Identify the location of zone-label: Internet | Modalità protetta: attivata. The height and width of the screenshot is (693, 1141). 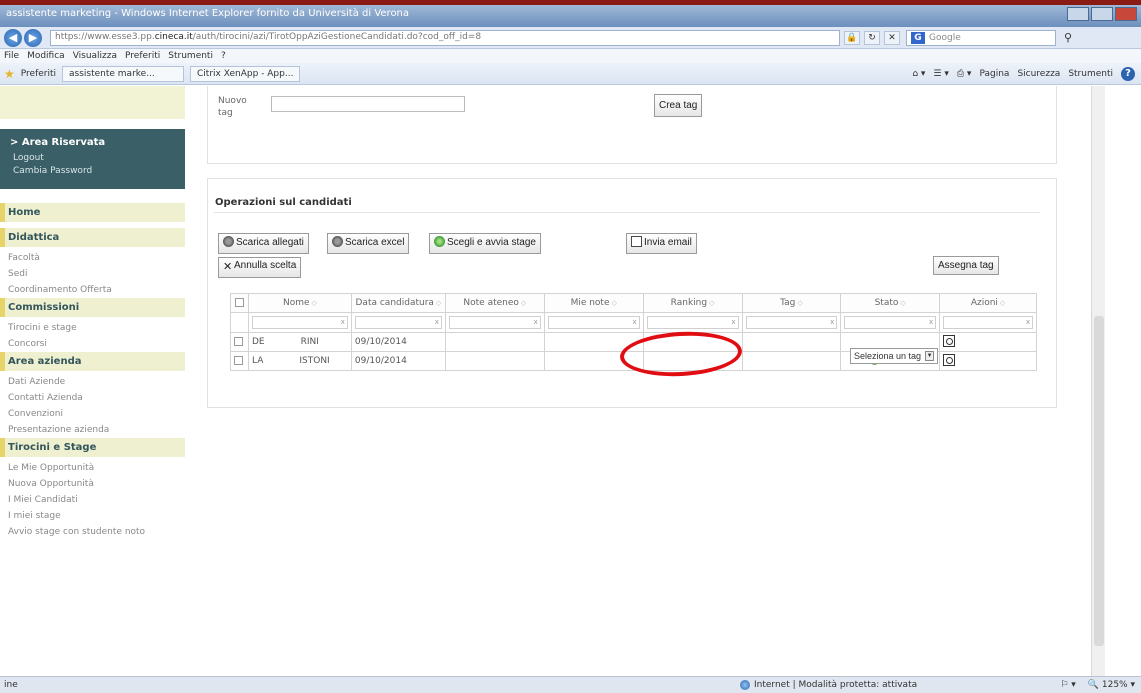
(836, 685).